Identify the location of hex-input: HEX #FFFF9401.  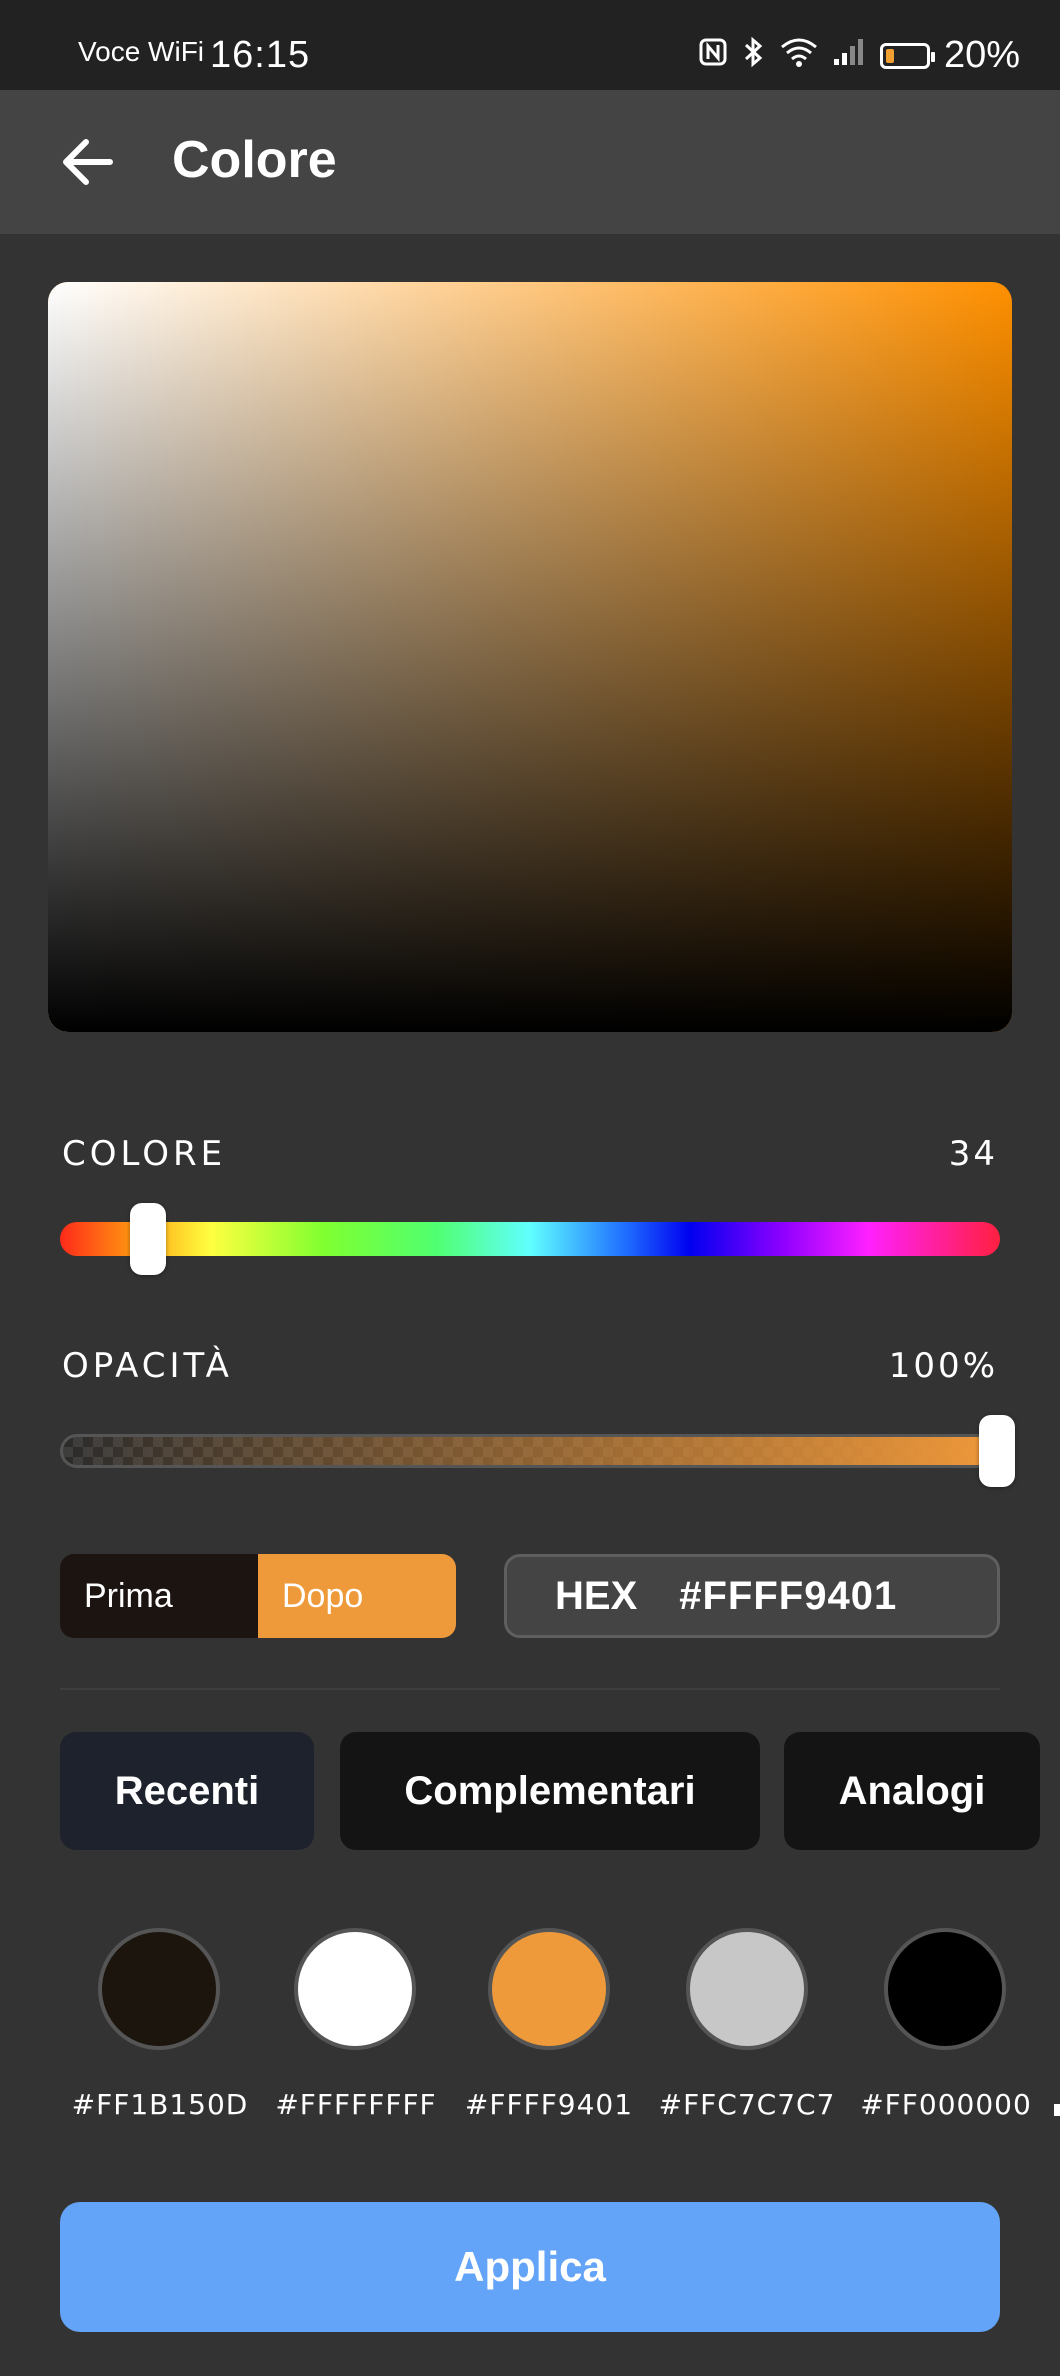
(752, 1596).